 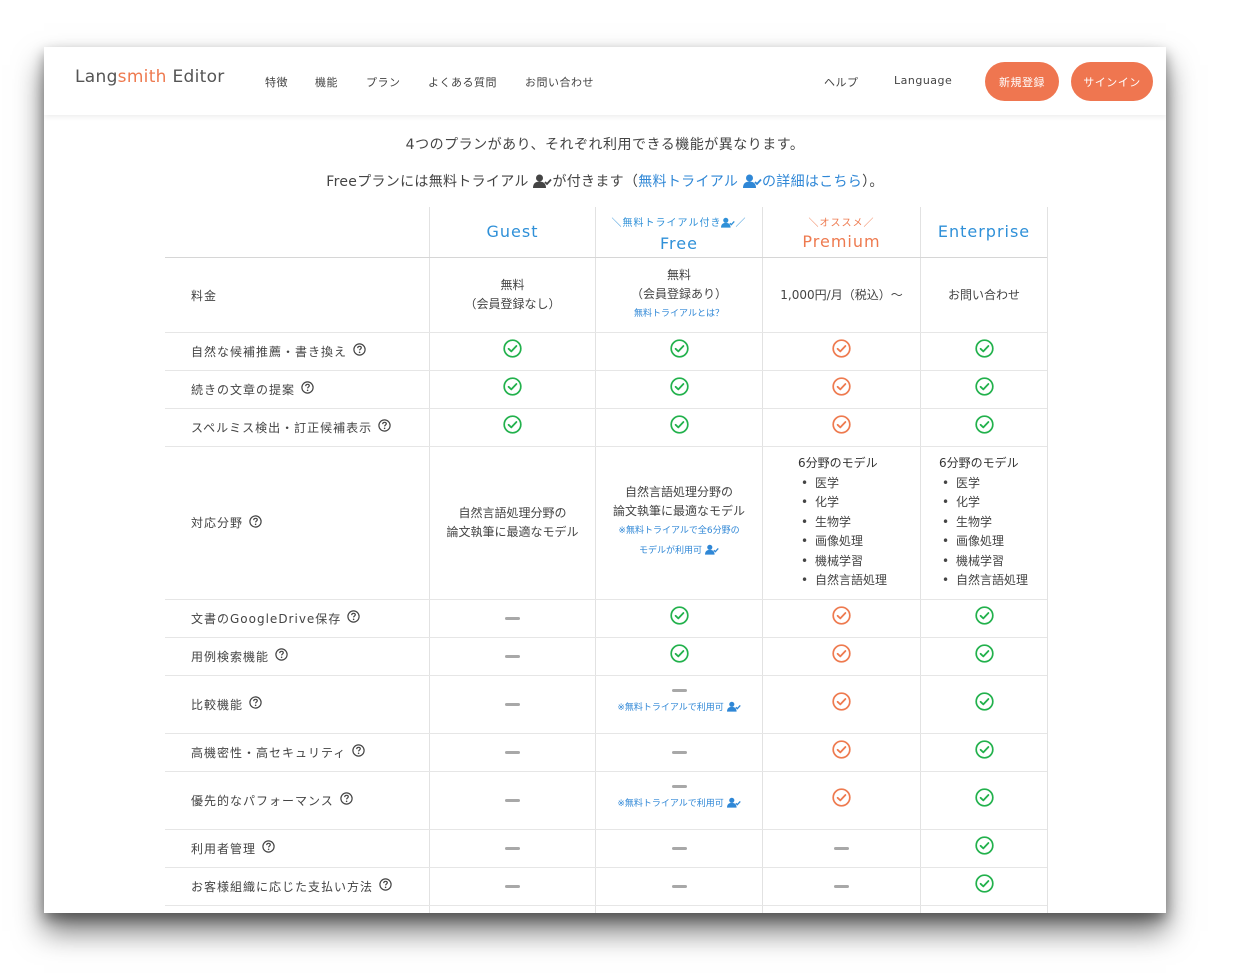 I want to click on site-logo: Langsmith Editor, so click(x=150, y=77).